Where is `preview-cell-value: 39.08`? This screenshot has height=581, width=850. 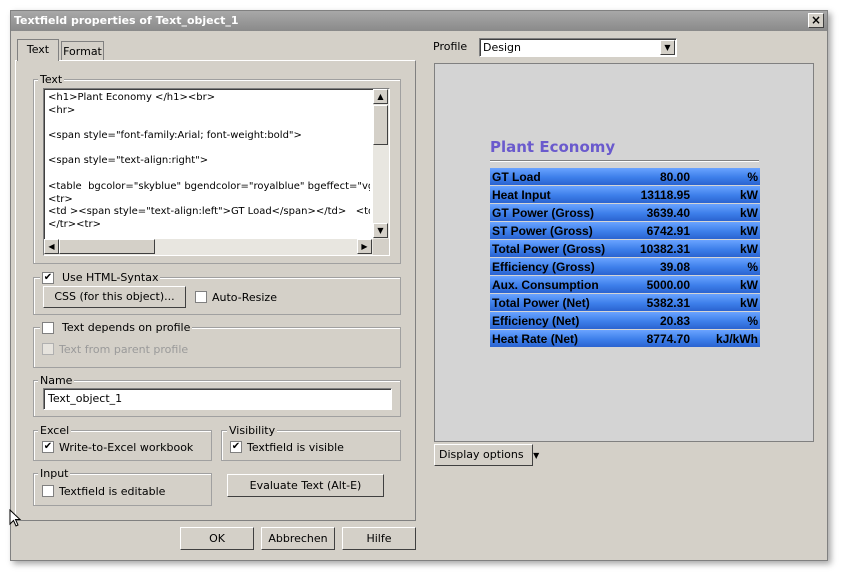 preview-cell-value: 39.08 is located at coordinates (654, 266).